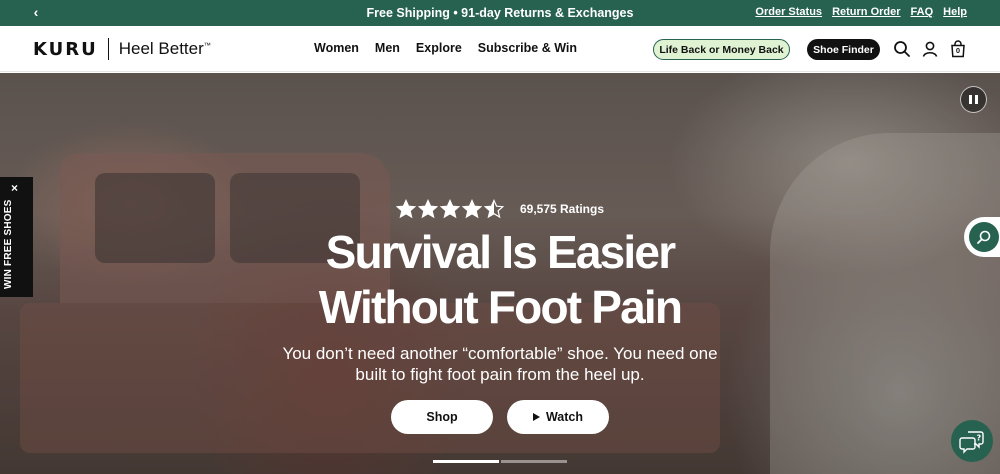  I want to click on faq-link: FAQ, so click(922, 12).